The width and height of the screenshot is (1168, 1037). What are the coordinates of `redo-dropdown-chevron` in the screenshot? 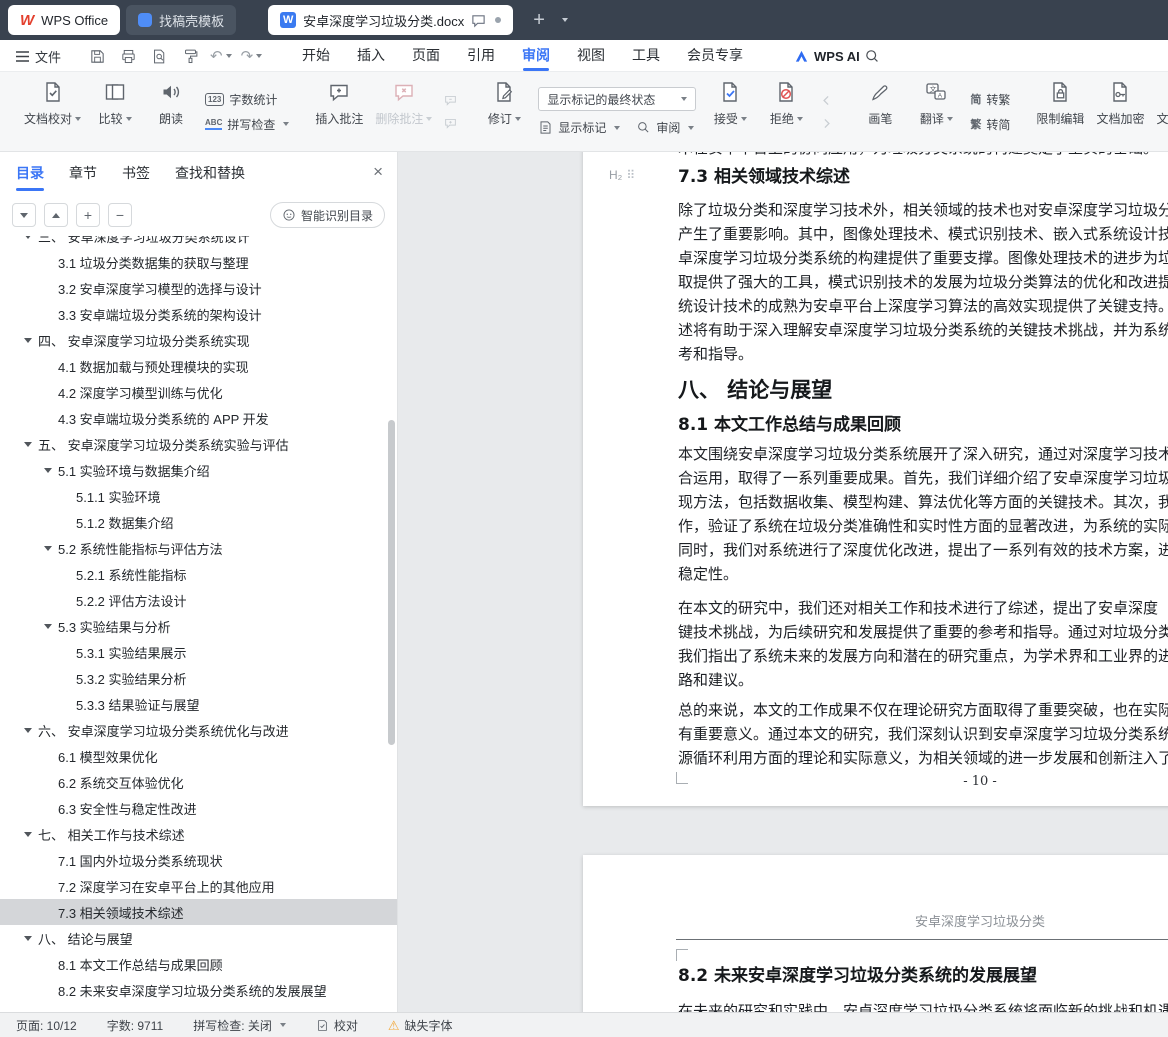 It's located at (259, 56).